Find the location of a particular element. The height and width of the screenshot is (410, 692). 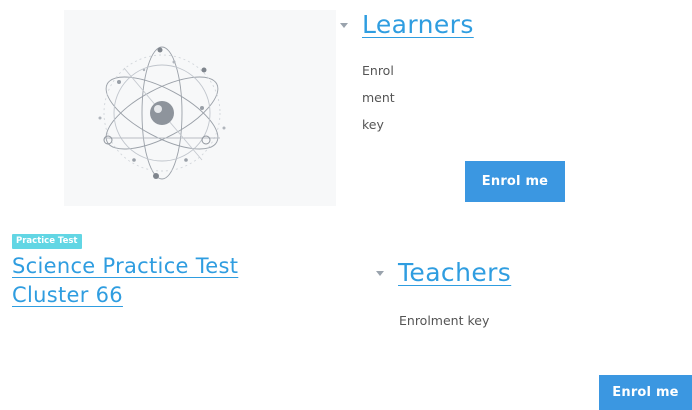

course-type-badge: Practice Test is located at coordinates (47, 241).